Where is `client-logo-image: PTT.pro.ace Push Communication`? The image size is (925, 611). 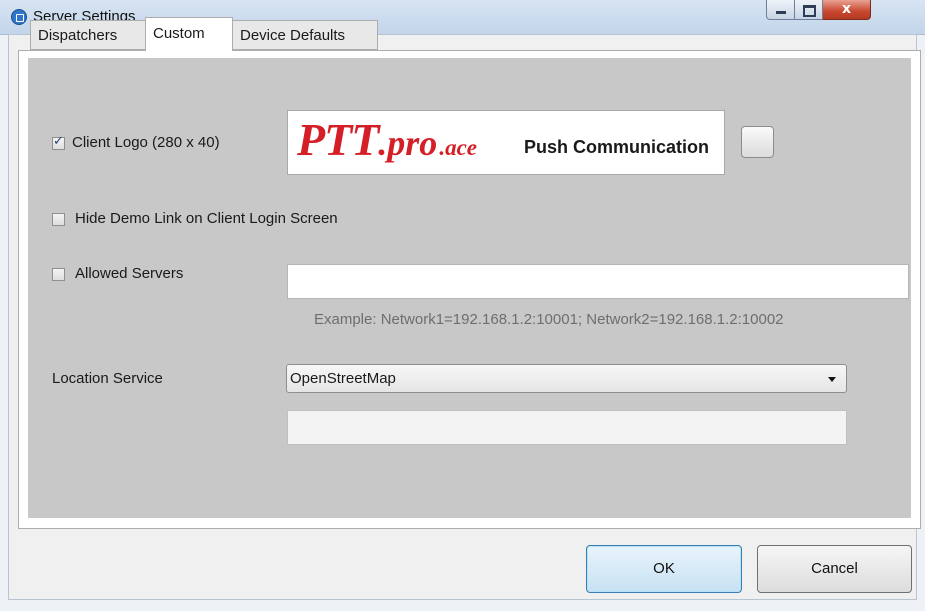
client-logo-image: PTT.pro.ace Push Communication is located at coordinates (506, 142).